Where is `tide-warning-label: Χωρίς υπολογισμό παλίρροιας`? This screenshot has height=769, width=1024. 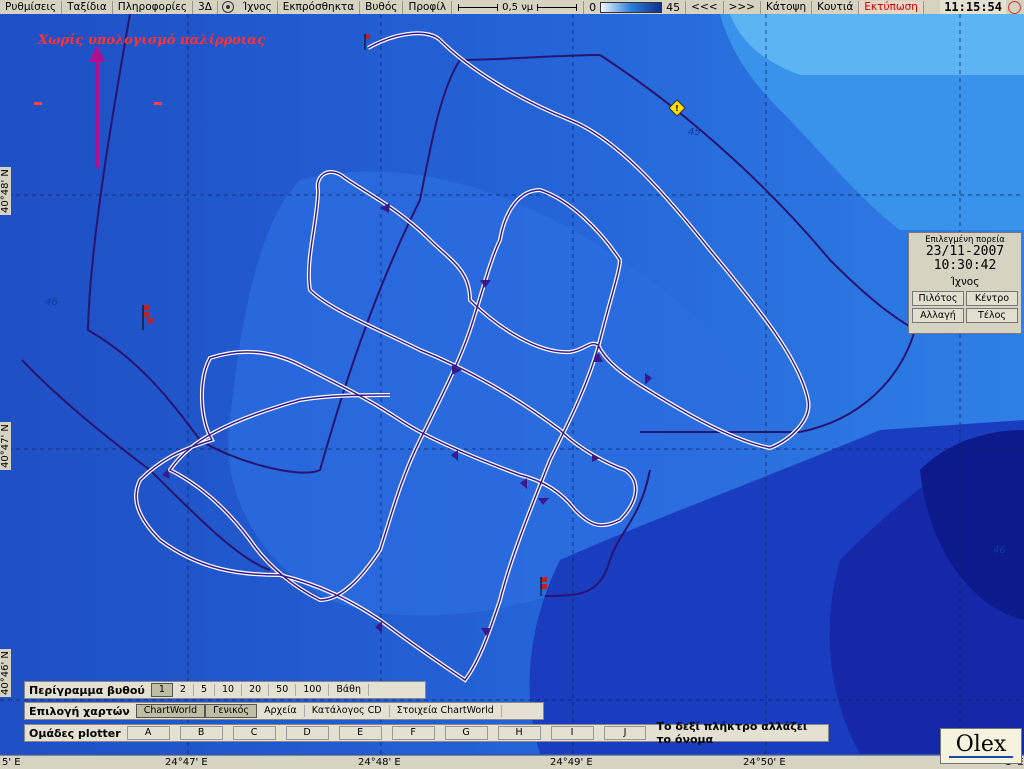 tide-warning-label: Χωρίς υπολογισμό παλίρροιας is located at coordinates (152, 40).